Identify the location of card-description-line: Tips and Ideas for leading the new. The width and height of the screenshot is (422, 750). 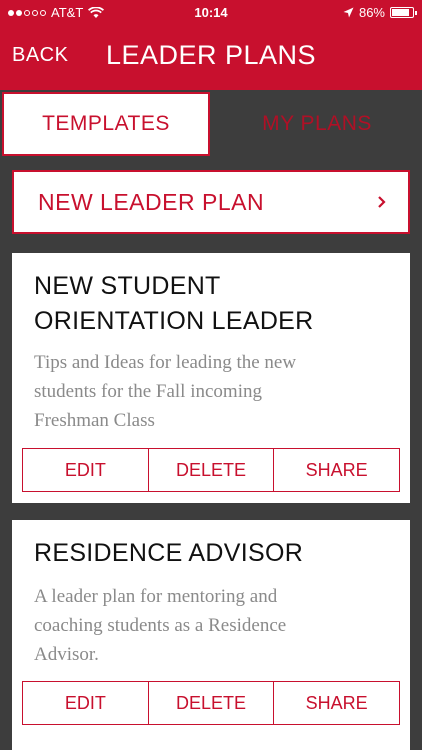
(165, 362).